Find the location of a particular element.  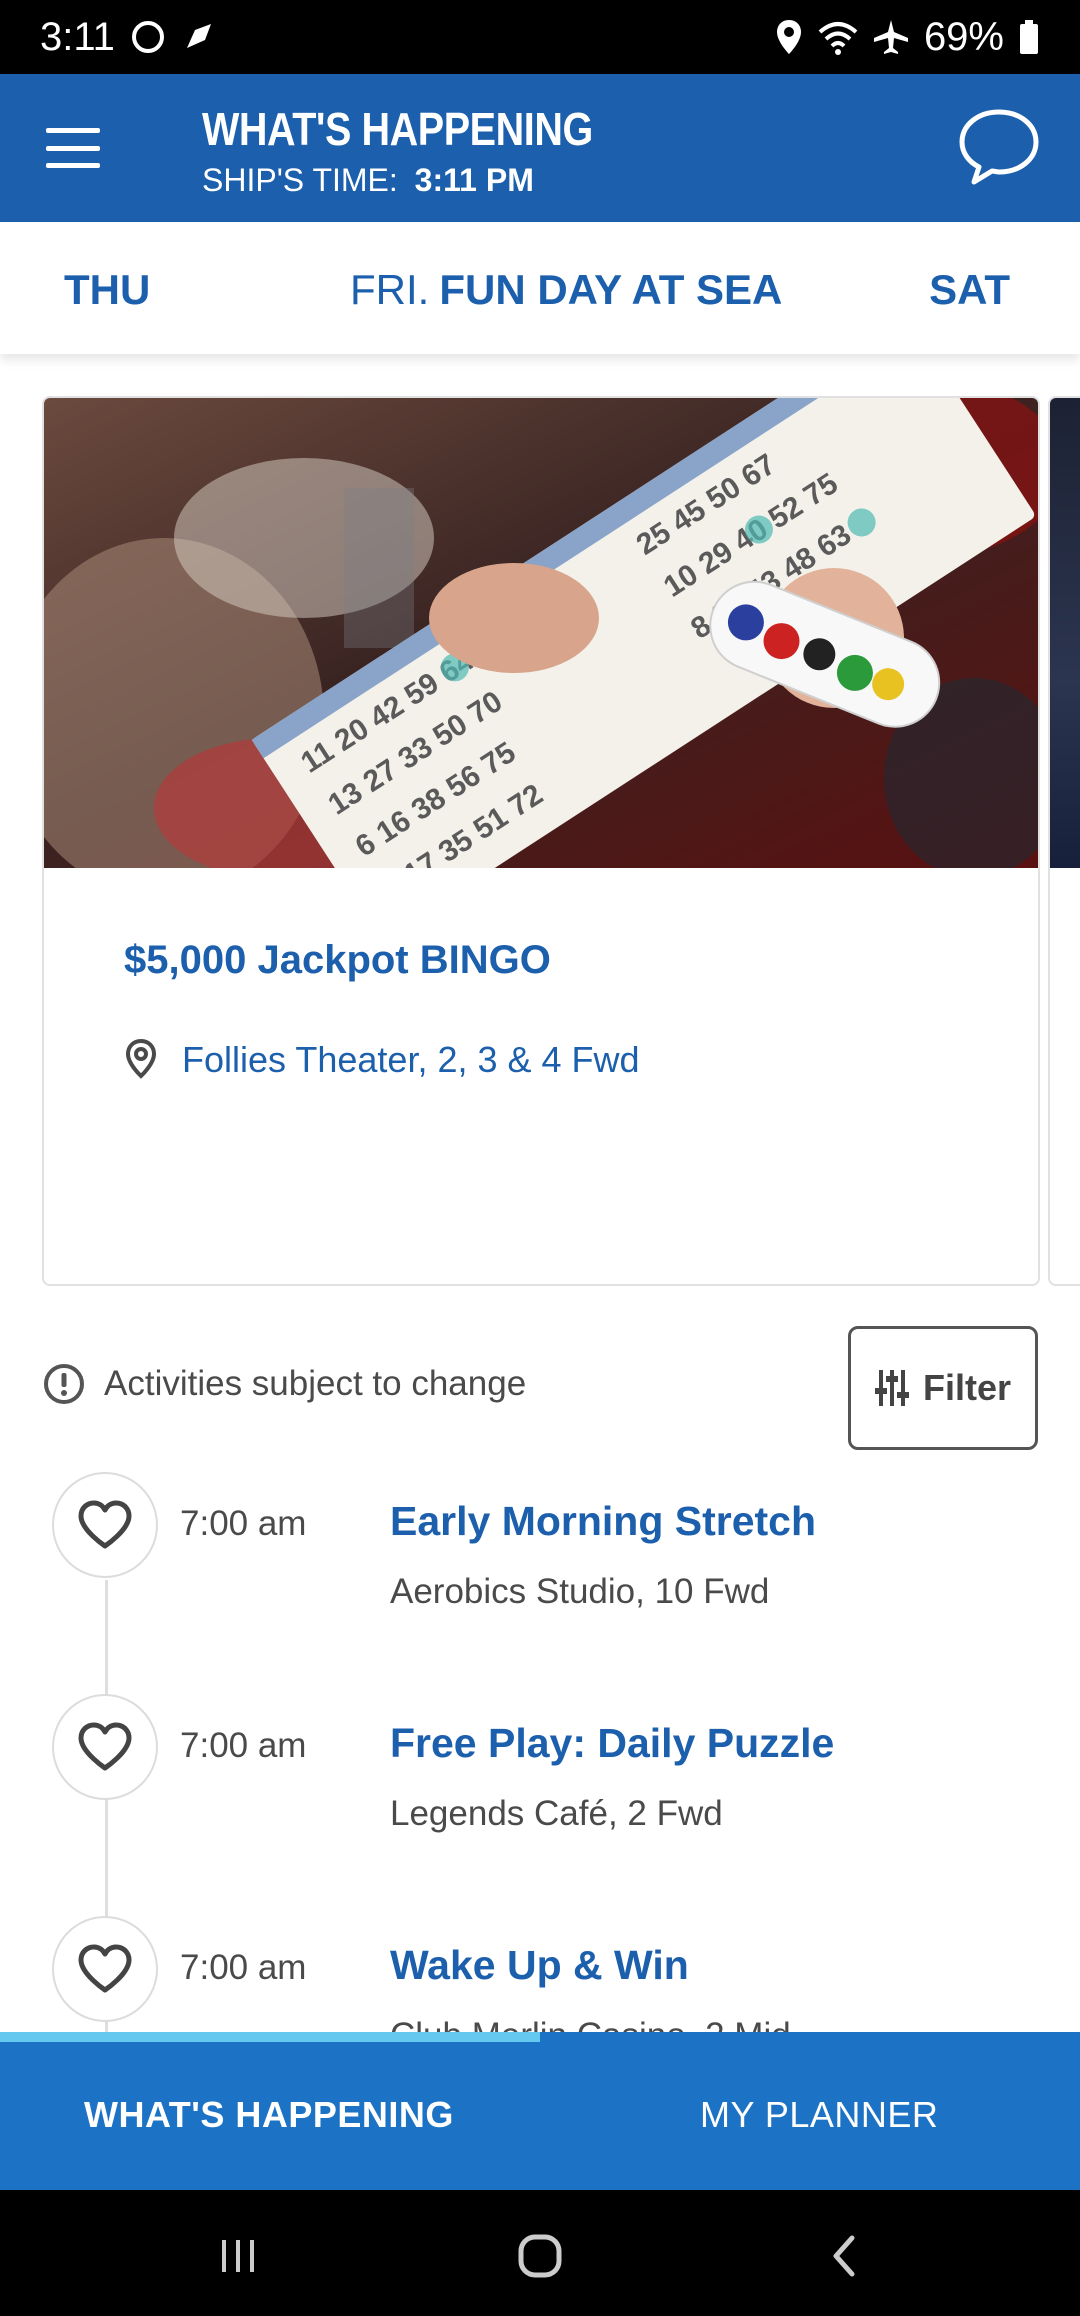

bottom-nav: WHAT'S HAPPENING MY PLANNER is located at coordinates (540, 2111).